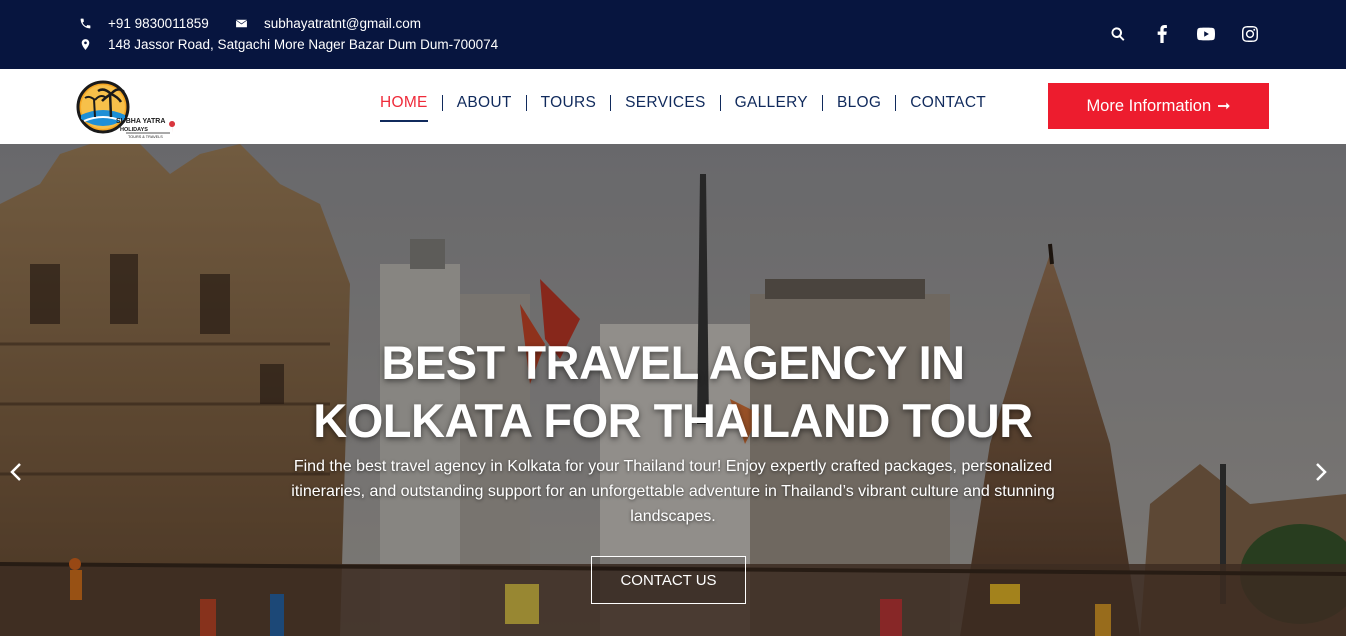  What do you see at coordinates (1184, 34) in the screenshot?
I see `social-links` at bounding box center [1184, 34].